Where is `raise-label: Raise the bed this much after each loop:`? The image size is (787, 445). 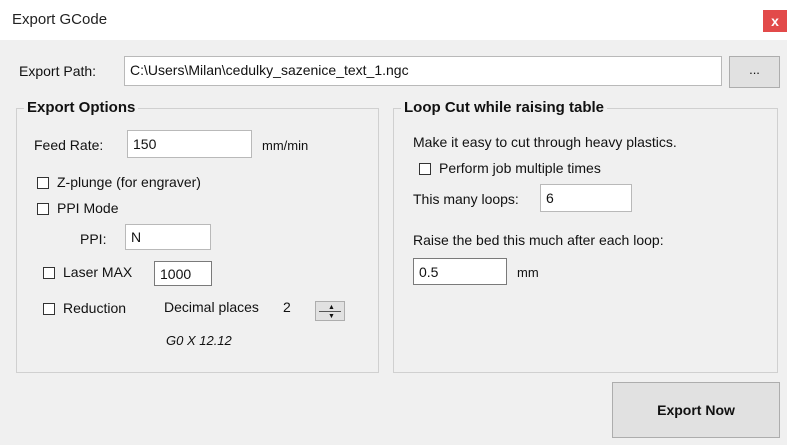 raise-label: Raise the bed this much after each loop: is located at coordinates (538, 240).